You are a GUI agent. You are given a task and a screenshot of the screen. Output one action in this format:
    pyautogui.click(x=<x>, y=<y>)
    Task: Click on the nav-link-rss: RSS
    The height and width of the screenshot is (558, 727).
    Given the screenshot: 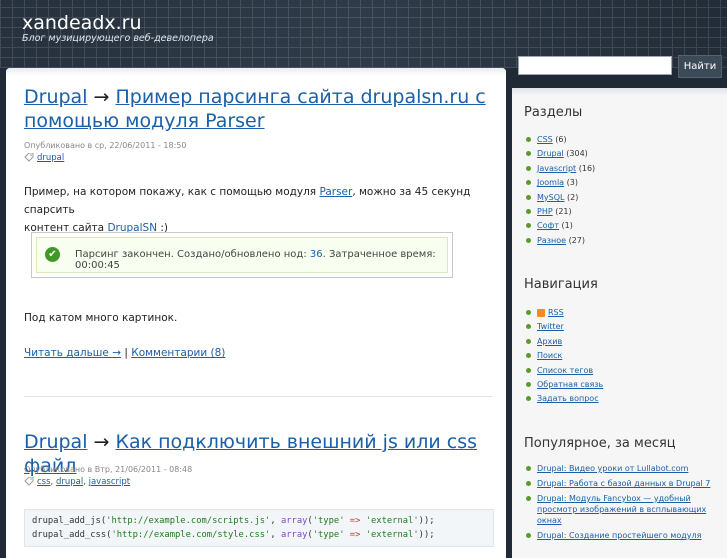 What is the action you would take?
    pyautogui.click(x=556, y=312)
    